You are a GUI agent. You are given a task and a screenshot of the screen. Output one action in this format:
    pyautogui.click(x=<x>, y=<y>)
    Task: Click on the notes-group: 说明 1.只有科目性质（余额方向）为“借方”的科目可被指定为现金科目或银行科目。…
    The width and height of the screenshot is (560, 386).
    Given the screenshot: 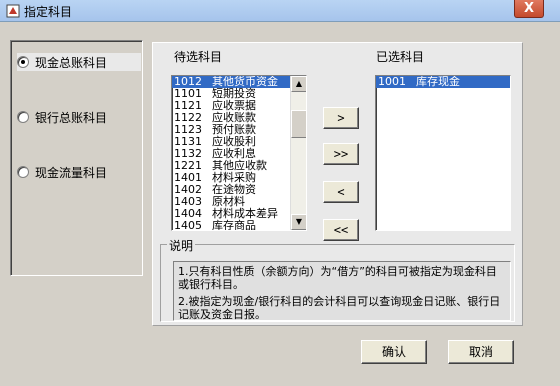 What is the action you would take?
    pyautogui.click(x=337, y=279)
    